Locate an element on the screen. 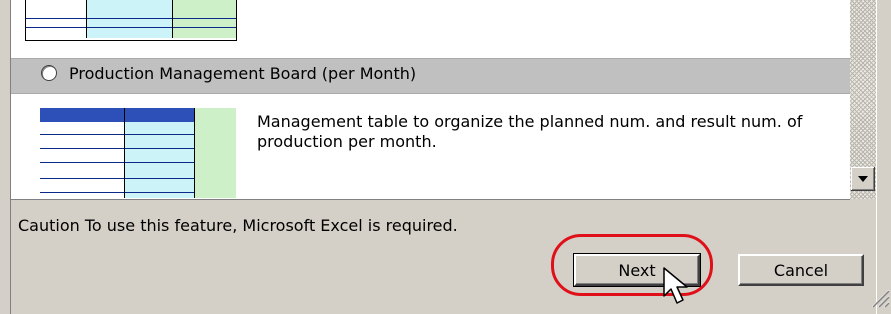  previous-item-thumbnail is located at coordinates (131, 20).